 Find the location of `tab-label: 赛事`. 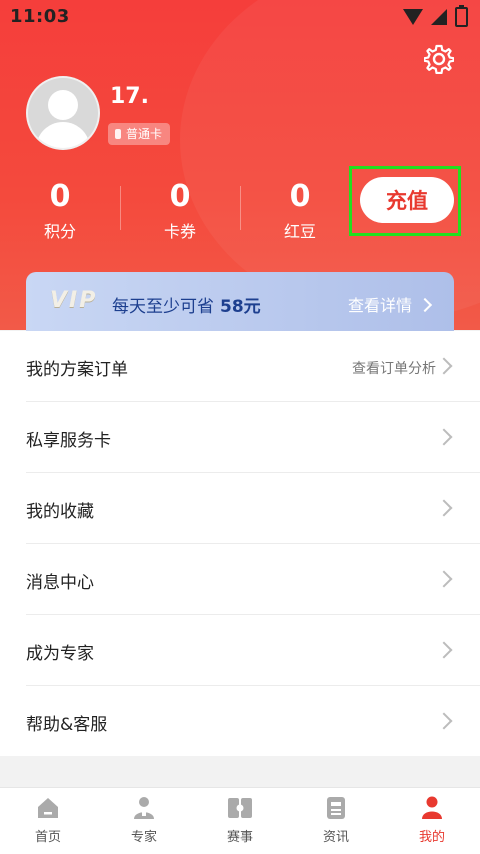

tab-label: 赛事 is located at coordinates (239, 837).